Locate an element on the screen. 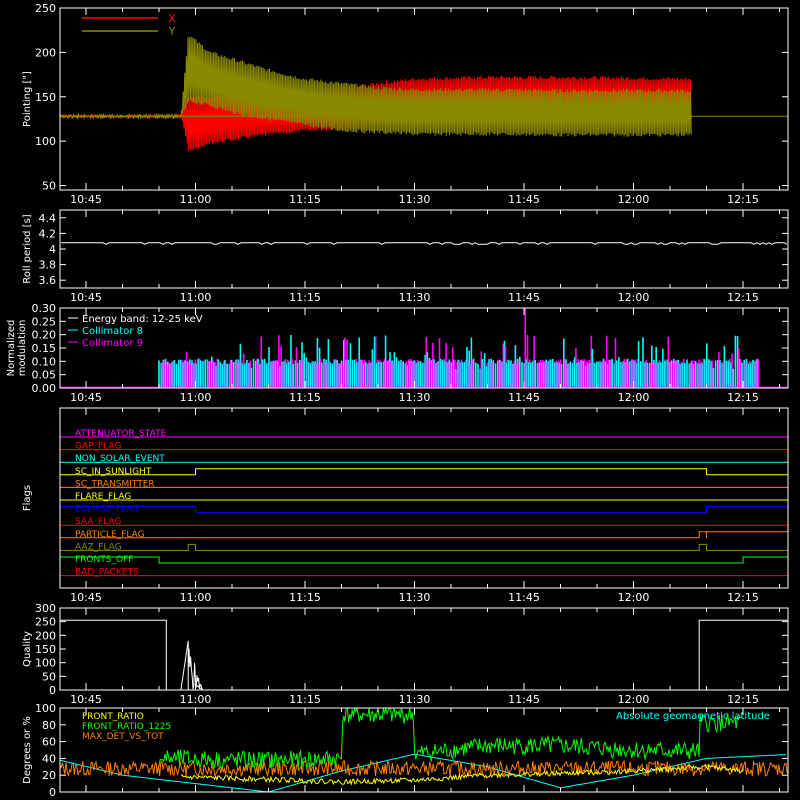 This screenshot has height=800, width=800. y-tick-label-modulation: 0.15 is located at coordinates (44, 348).